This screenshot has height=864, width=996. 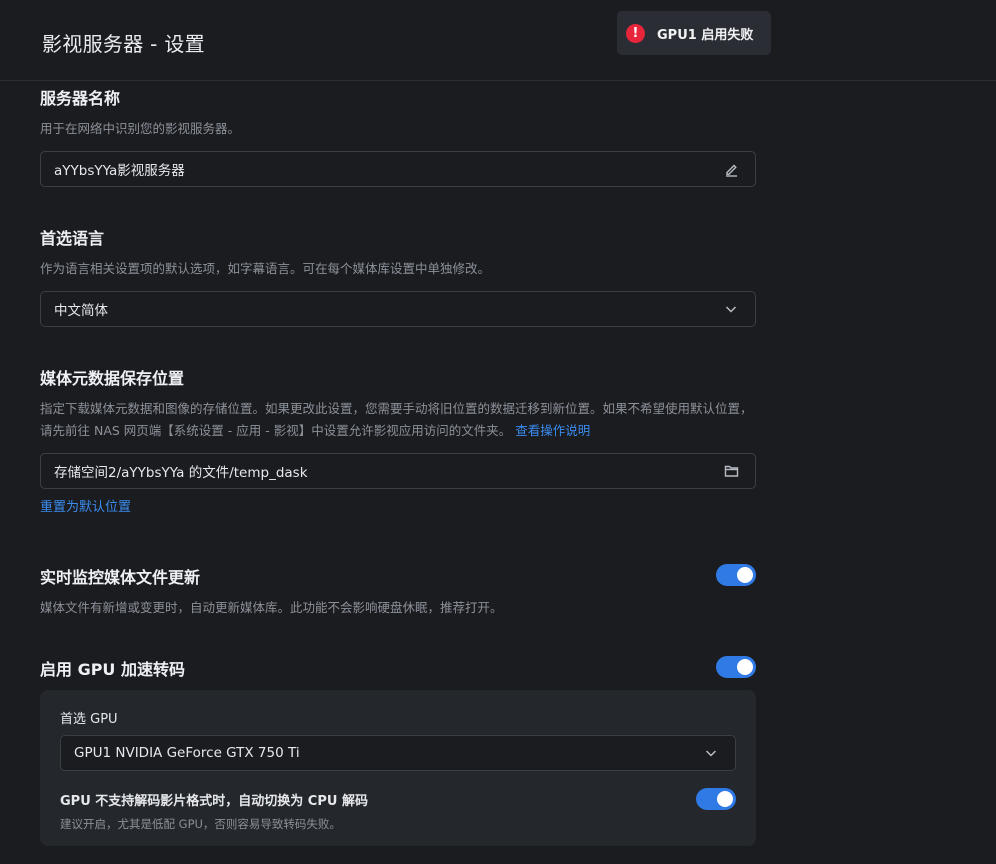 I want to click on monitor-title: 实时监控媒体文件更新, so click(x=120, y=577).